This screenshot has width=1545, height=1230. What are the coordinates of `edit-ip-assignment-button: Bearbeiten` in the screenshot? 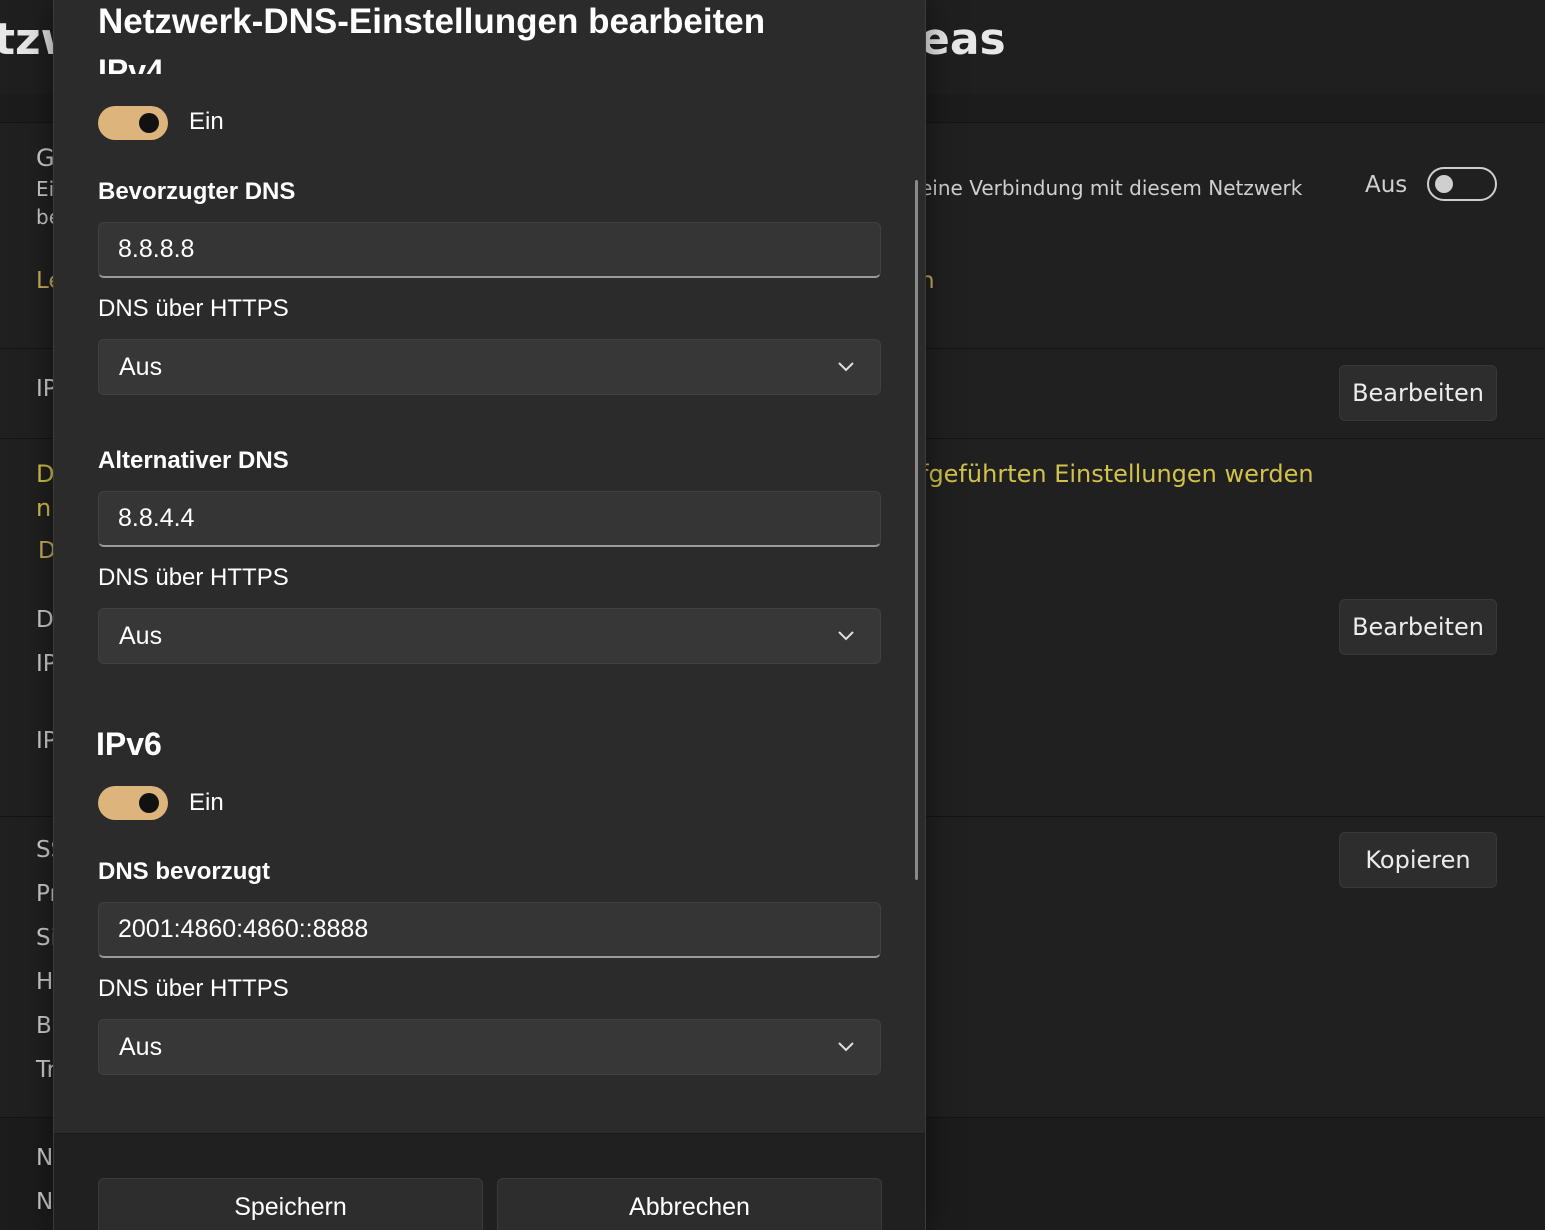 It's located at (1418, 393).